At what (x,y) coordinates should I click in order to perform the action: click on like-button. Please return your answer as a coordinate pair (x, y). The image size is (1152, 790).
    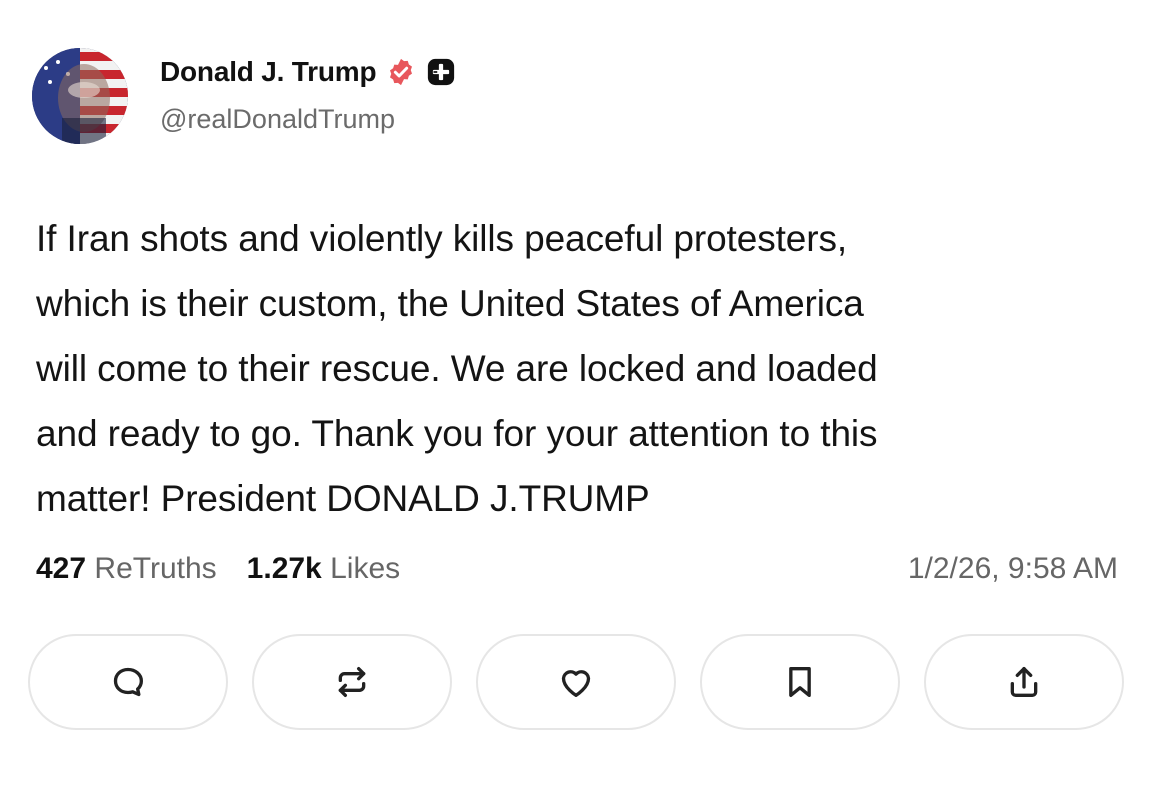
    Looking at the image, I should click on (576, 682).